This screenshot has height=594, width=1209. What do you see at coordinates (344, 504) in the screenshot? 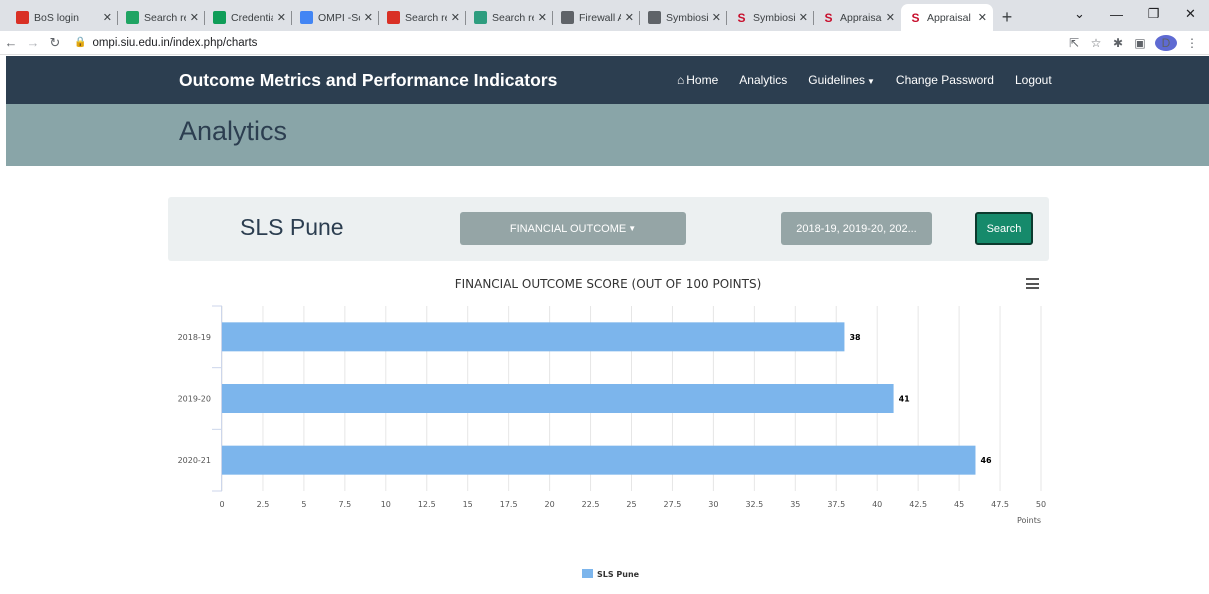
I see `x-tick-label: 7.5` at bounding box center [344, 504].